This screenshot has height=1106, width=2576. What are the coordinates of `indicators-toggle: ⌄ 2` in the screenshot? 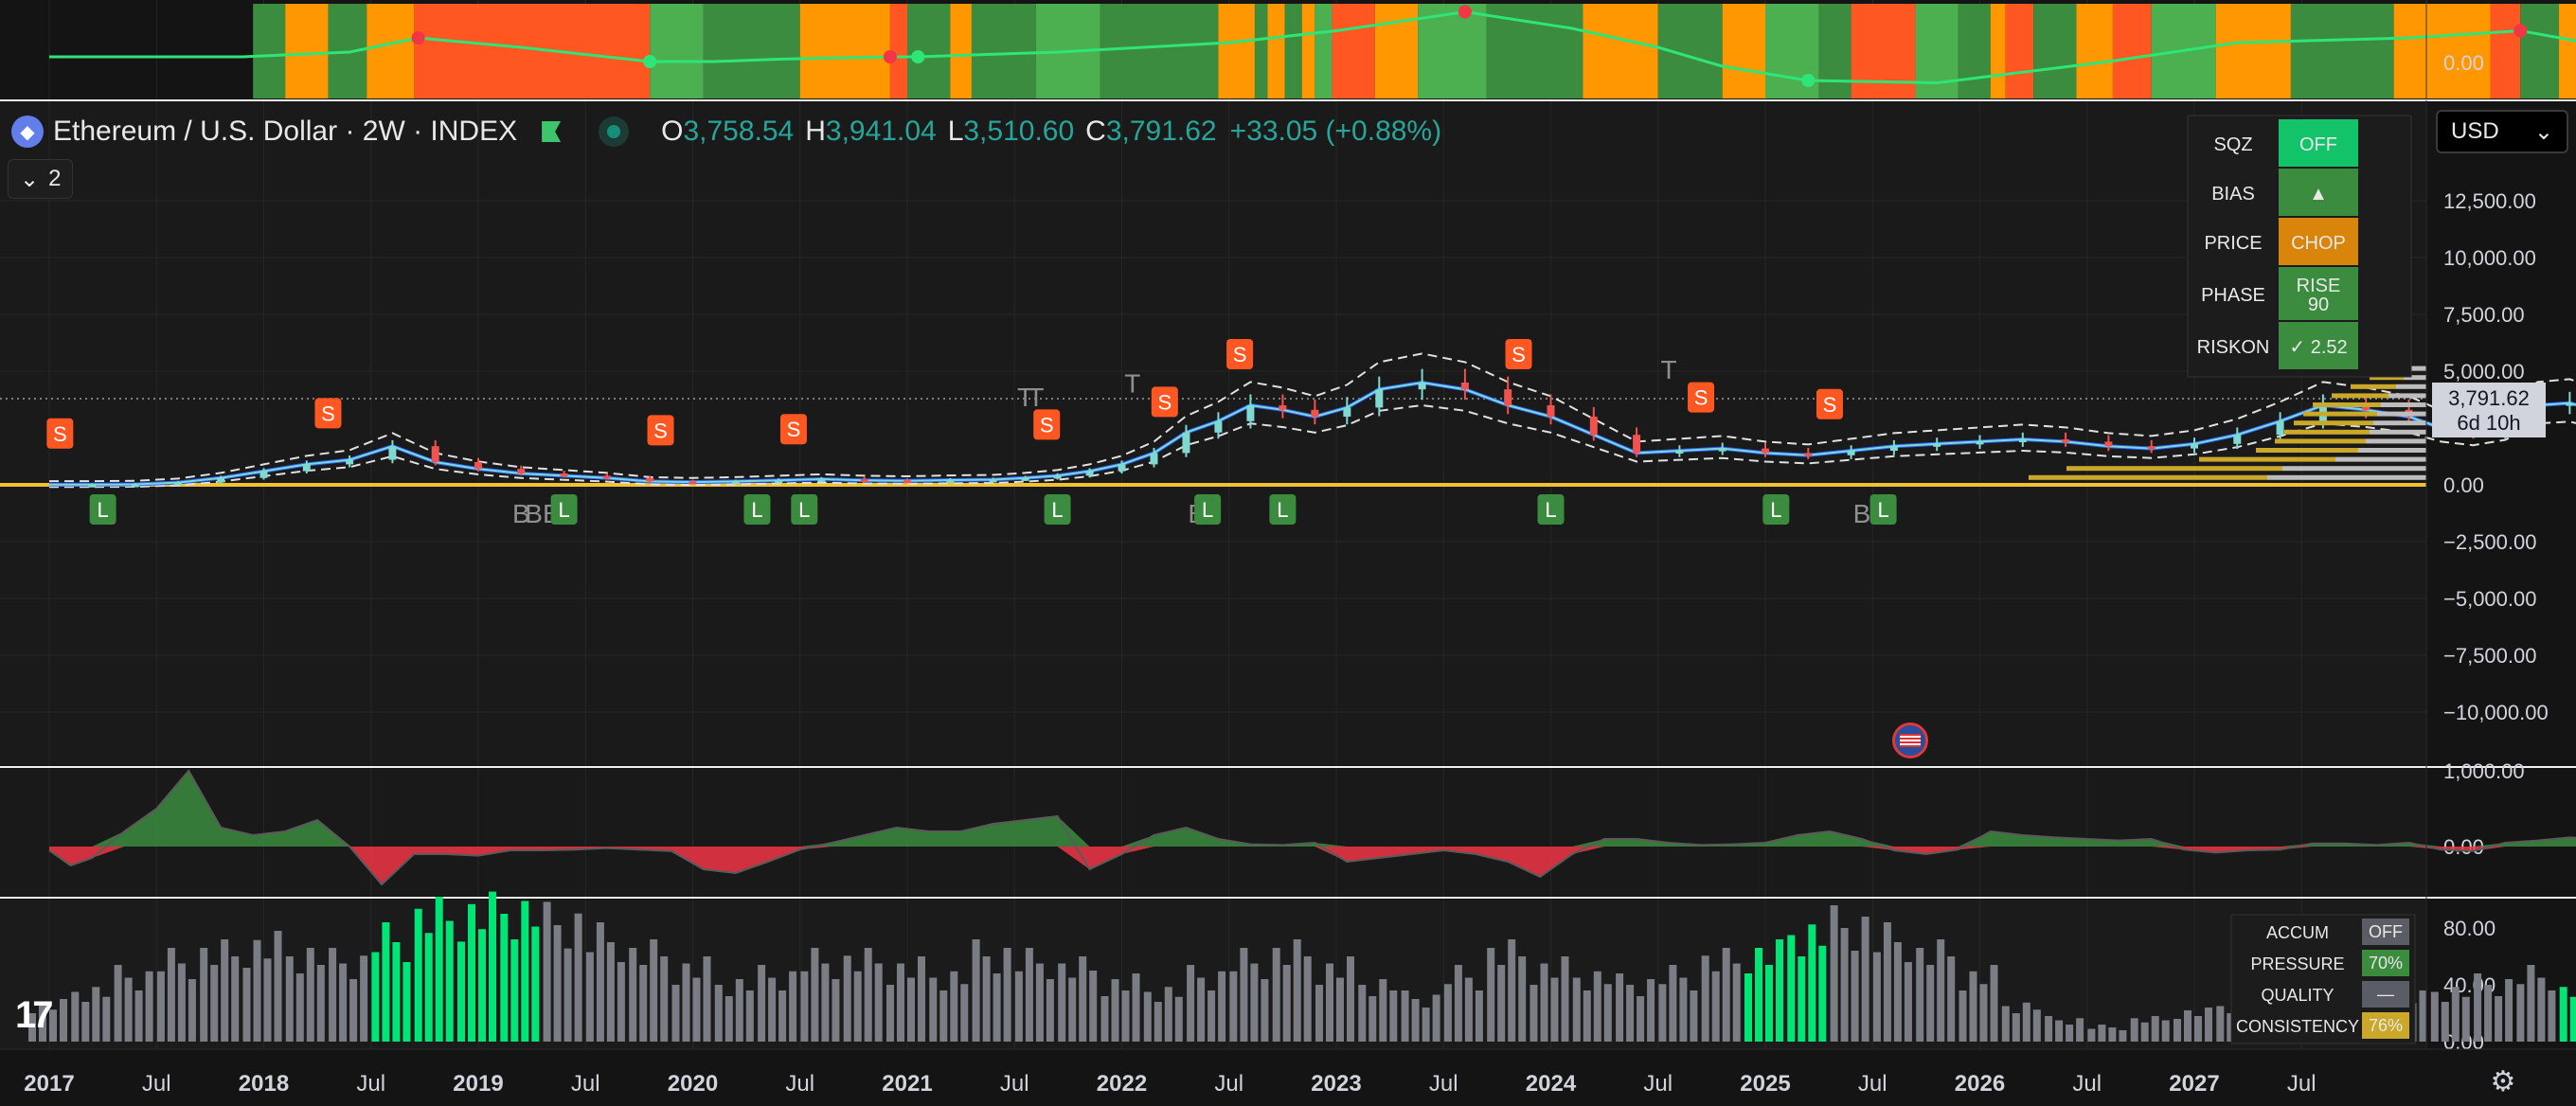 It's located at (41, 179).